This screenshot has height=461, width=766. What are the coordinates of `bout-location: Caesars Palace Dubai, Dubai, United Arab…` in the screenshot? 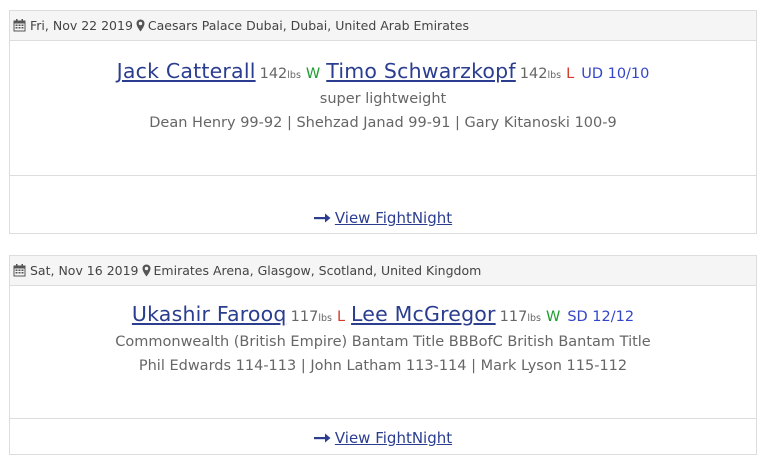 It's located at (308, 25).